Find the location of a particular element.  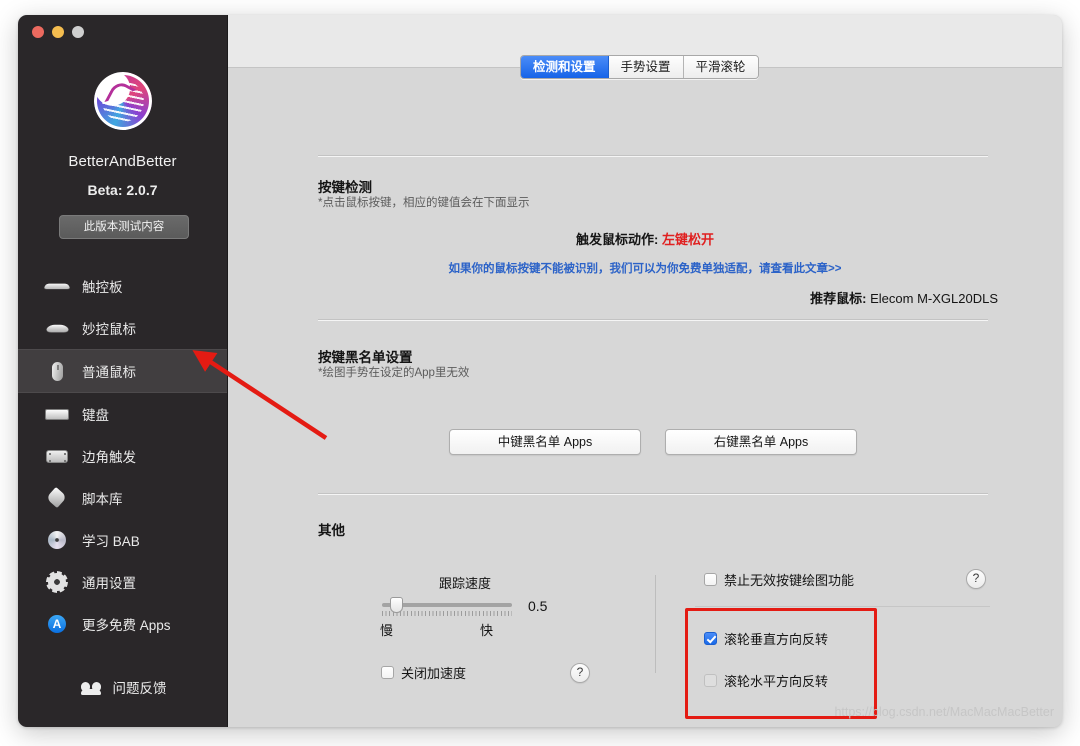

scroll-horizontal-invert-row: 滚轮水平方向反转 is located at coordinates (766, 680).